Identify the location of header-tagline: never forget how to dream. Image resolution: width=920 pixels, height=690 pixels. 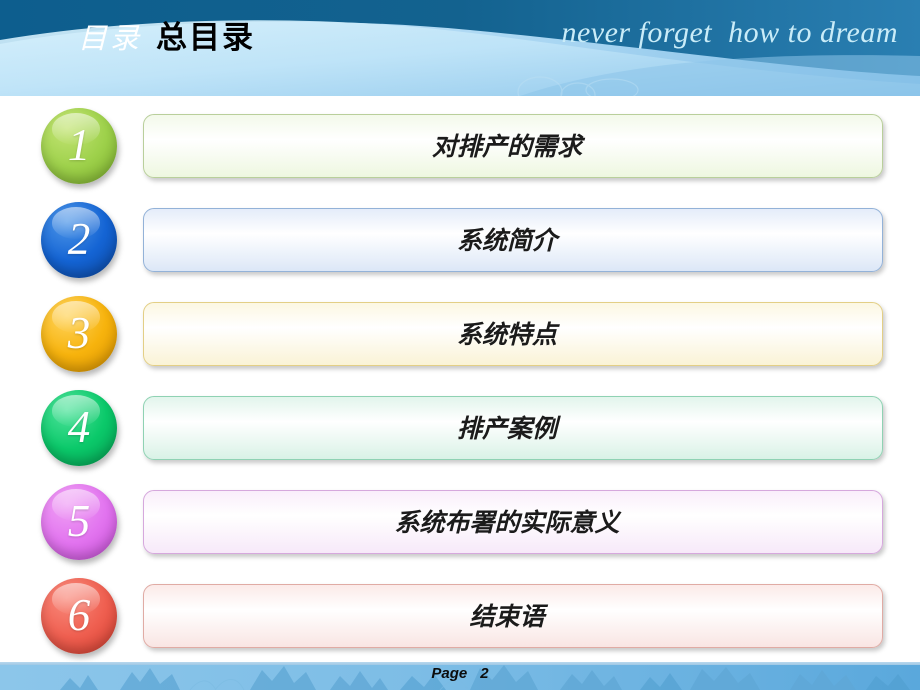
(729, 33).